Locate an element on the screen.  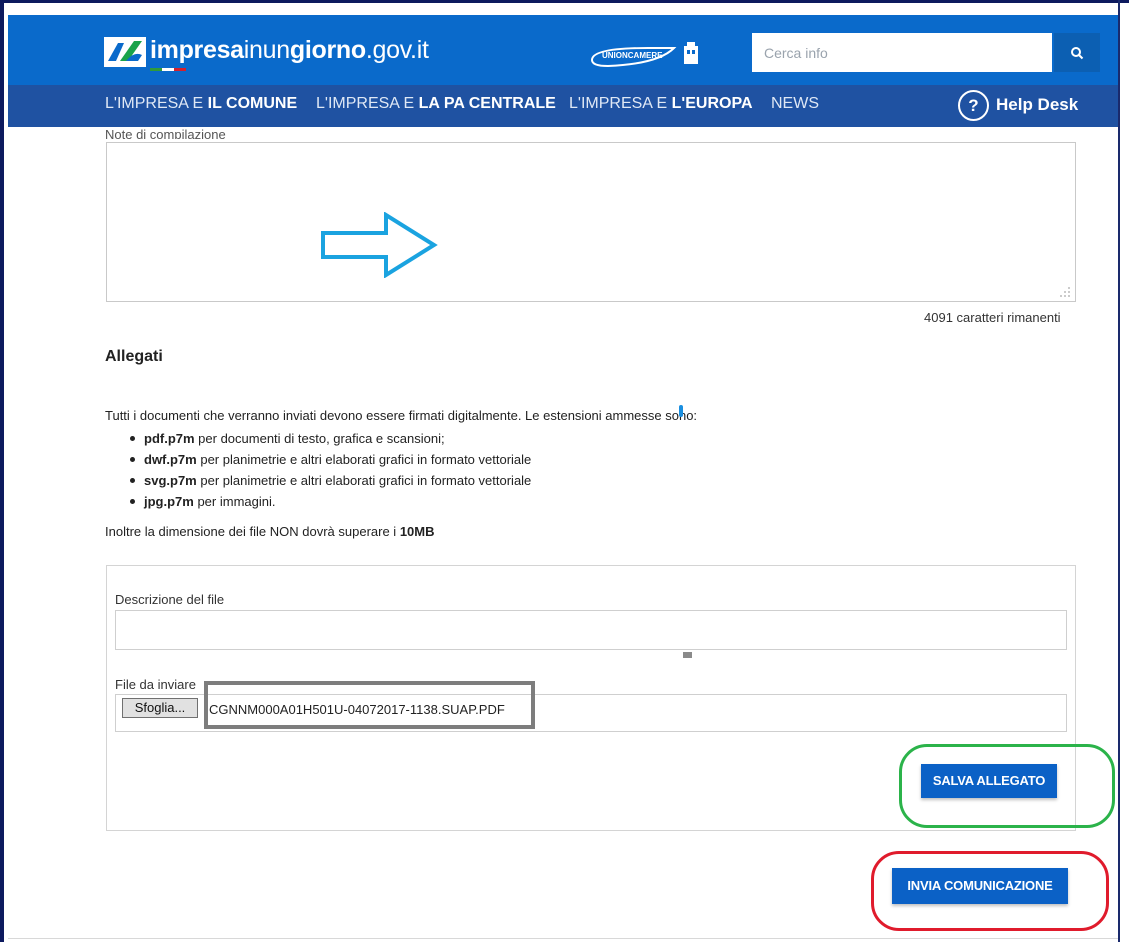
frame-right-border is located at coordinates (1119, 471).